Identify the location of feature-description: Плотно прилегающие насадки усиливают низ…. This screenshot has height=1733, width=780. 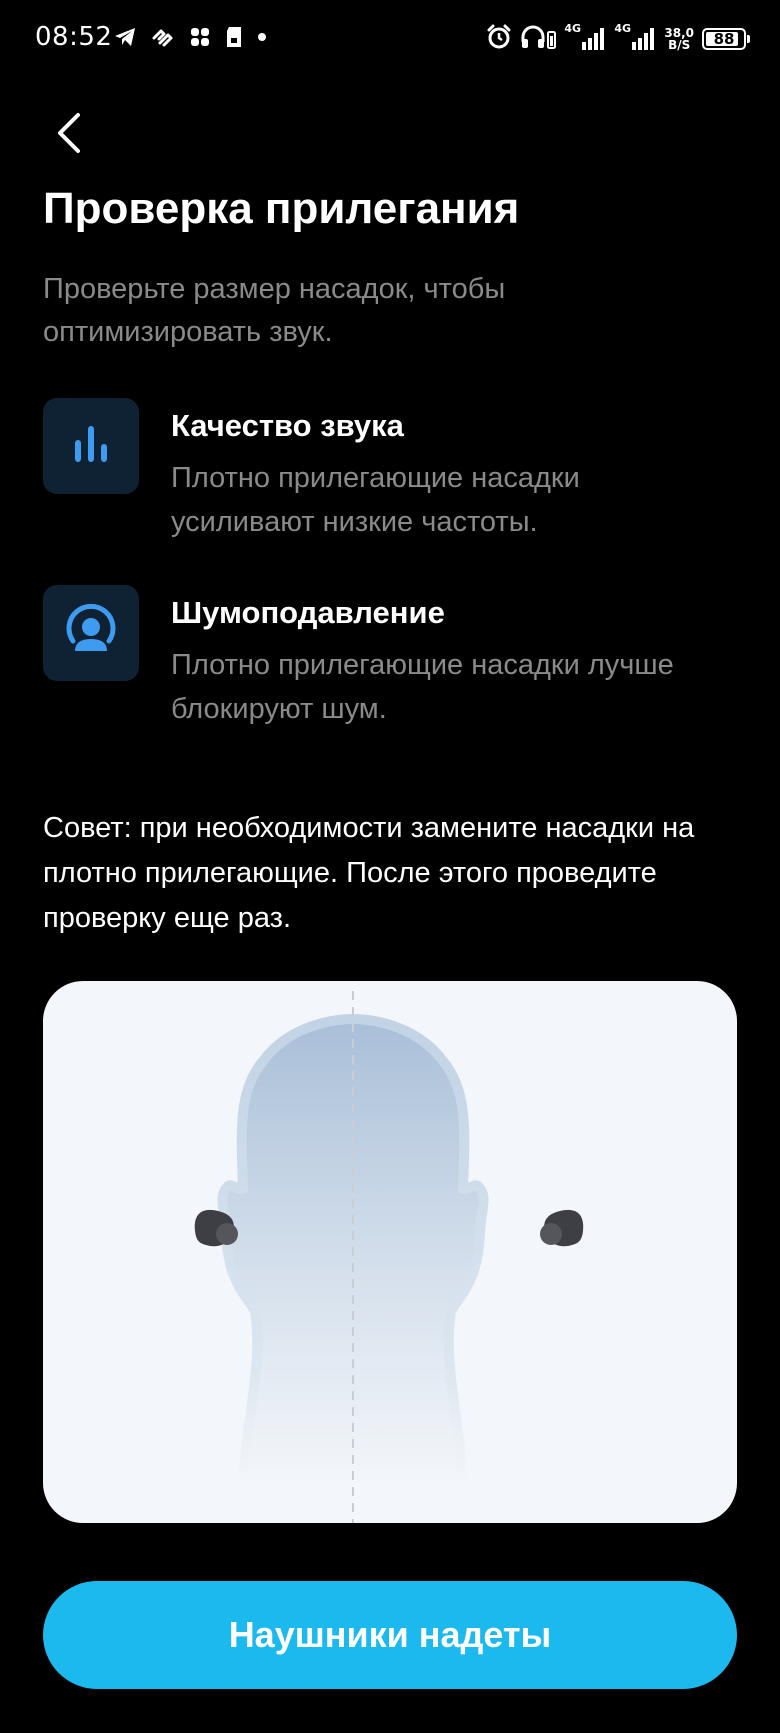
(375, 500).